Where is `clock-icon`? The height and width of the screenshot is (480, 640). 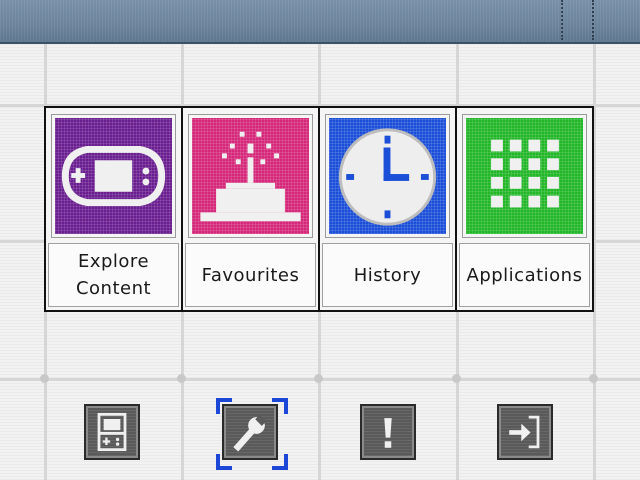 clock-icon is located at coordinates (387, 177).